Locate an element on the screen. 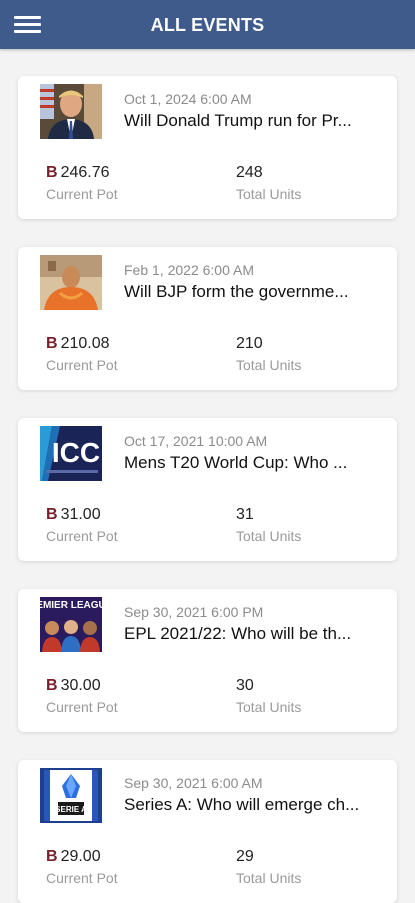  event-date: Sep 30, 2021 6:00 AM is located at coordinates (193, 783).